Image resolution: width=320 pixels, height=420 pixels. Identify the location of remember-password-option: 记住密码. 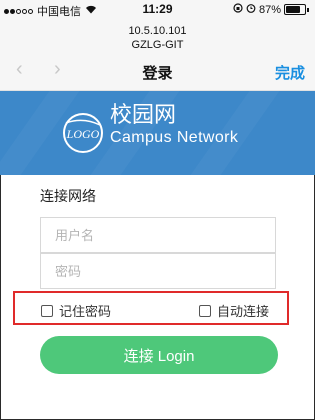
(76, 310).